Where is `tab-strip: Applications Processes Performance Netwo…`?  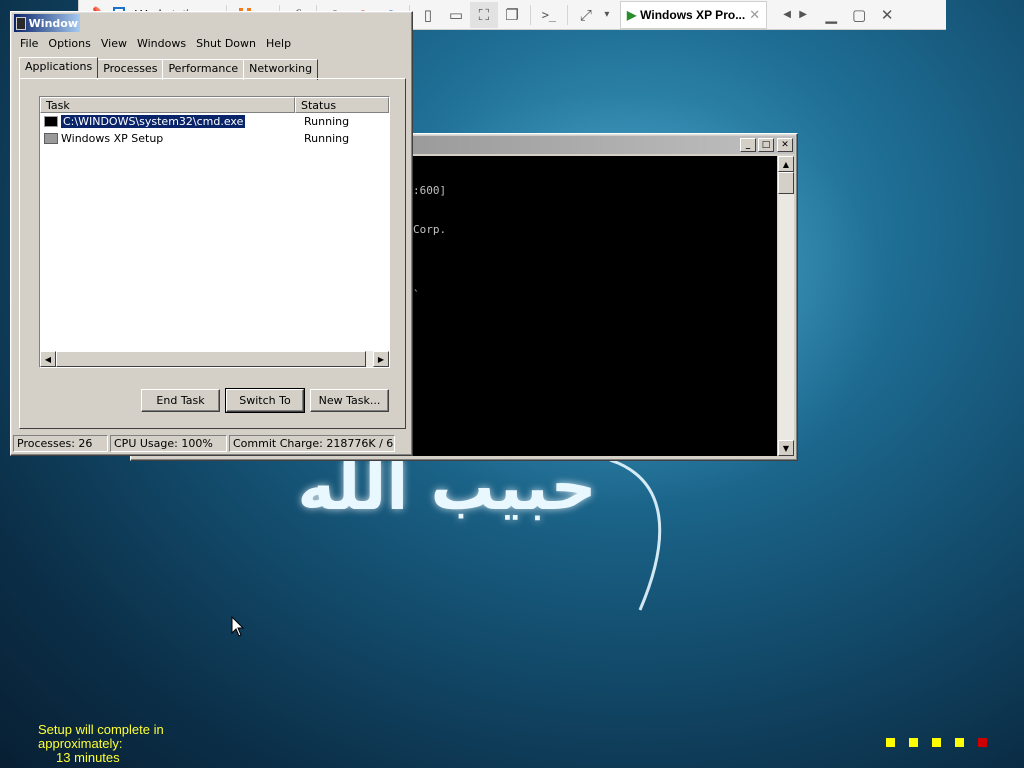 tab-strip: Applications Processes Performance Netwo… is located at coordinates (169, 68).